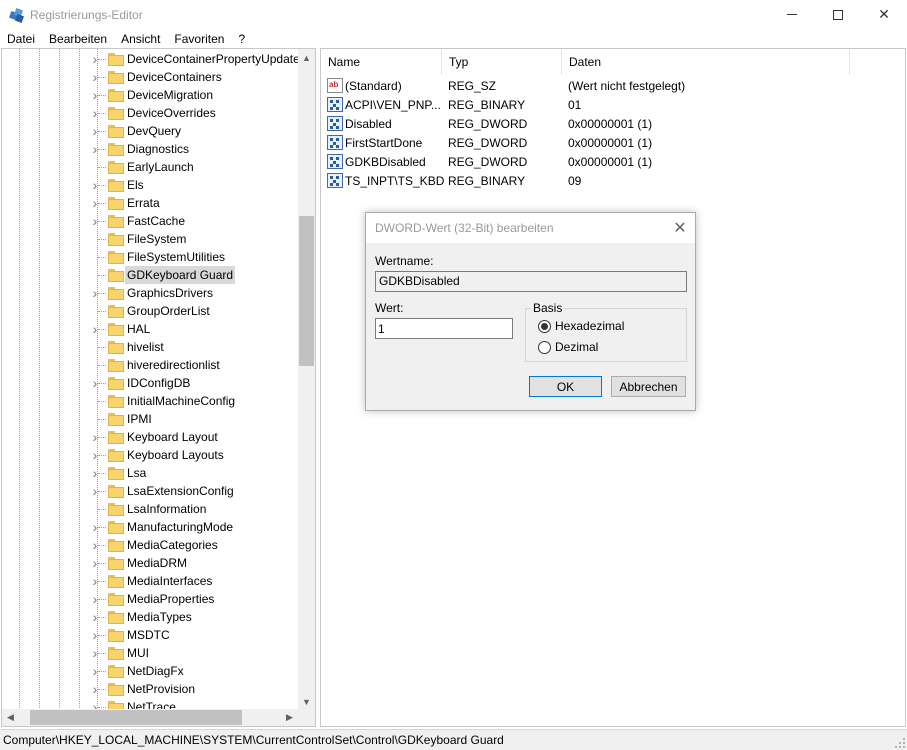 The width and height of the screenshot is (907, 750). What do you see at coordinates (199, 39) in the screenshot?
I see `menu-favoriten: Favoriten` at bounding box center [199, 39].